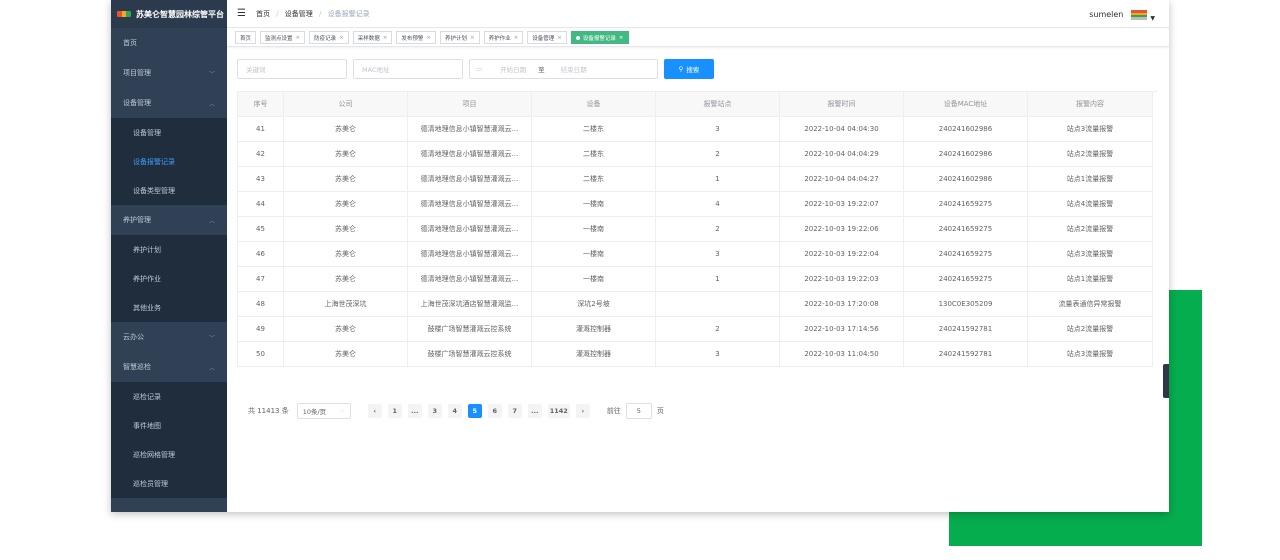  I want to click on sidebar-item: 巡检记录, so click(169, 396).